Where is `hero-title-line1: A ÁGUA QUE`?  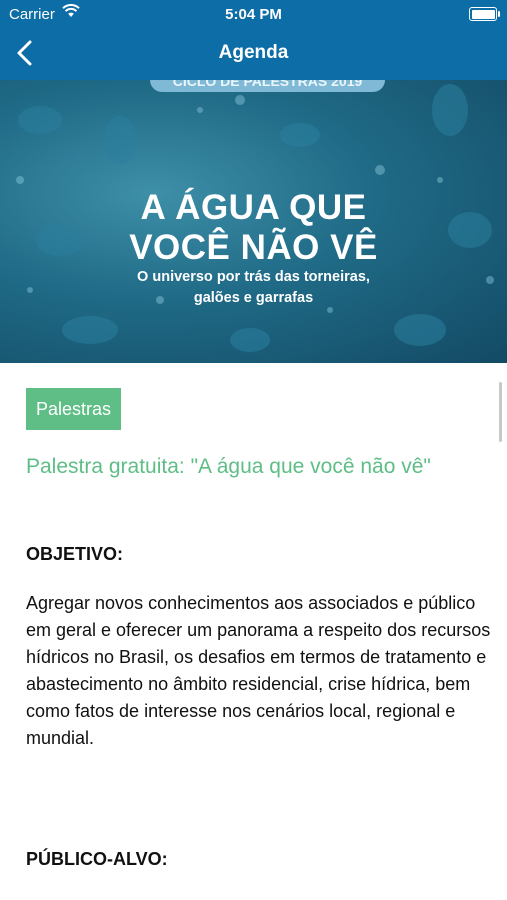
hero-title-line1: A ÁGUA QUE is located at coordinates (253, 207).